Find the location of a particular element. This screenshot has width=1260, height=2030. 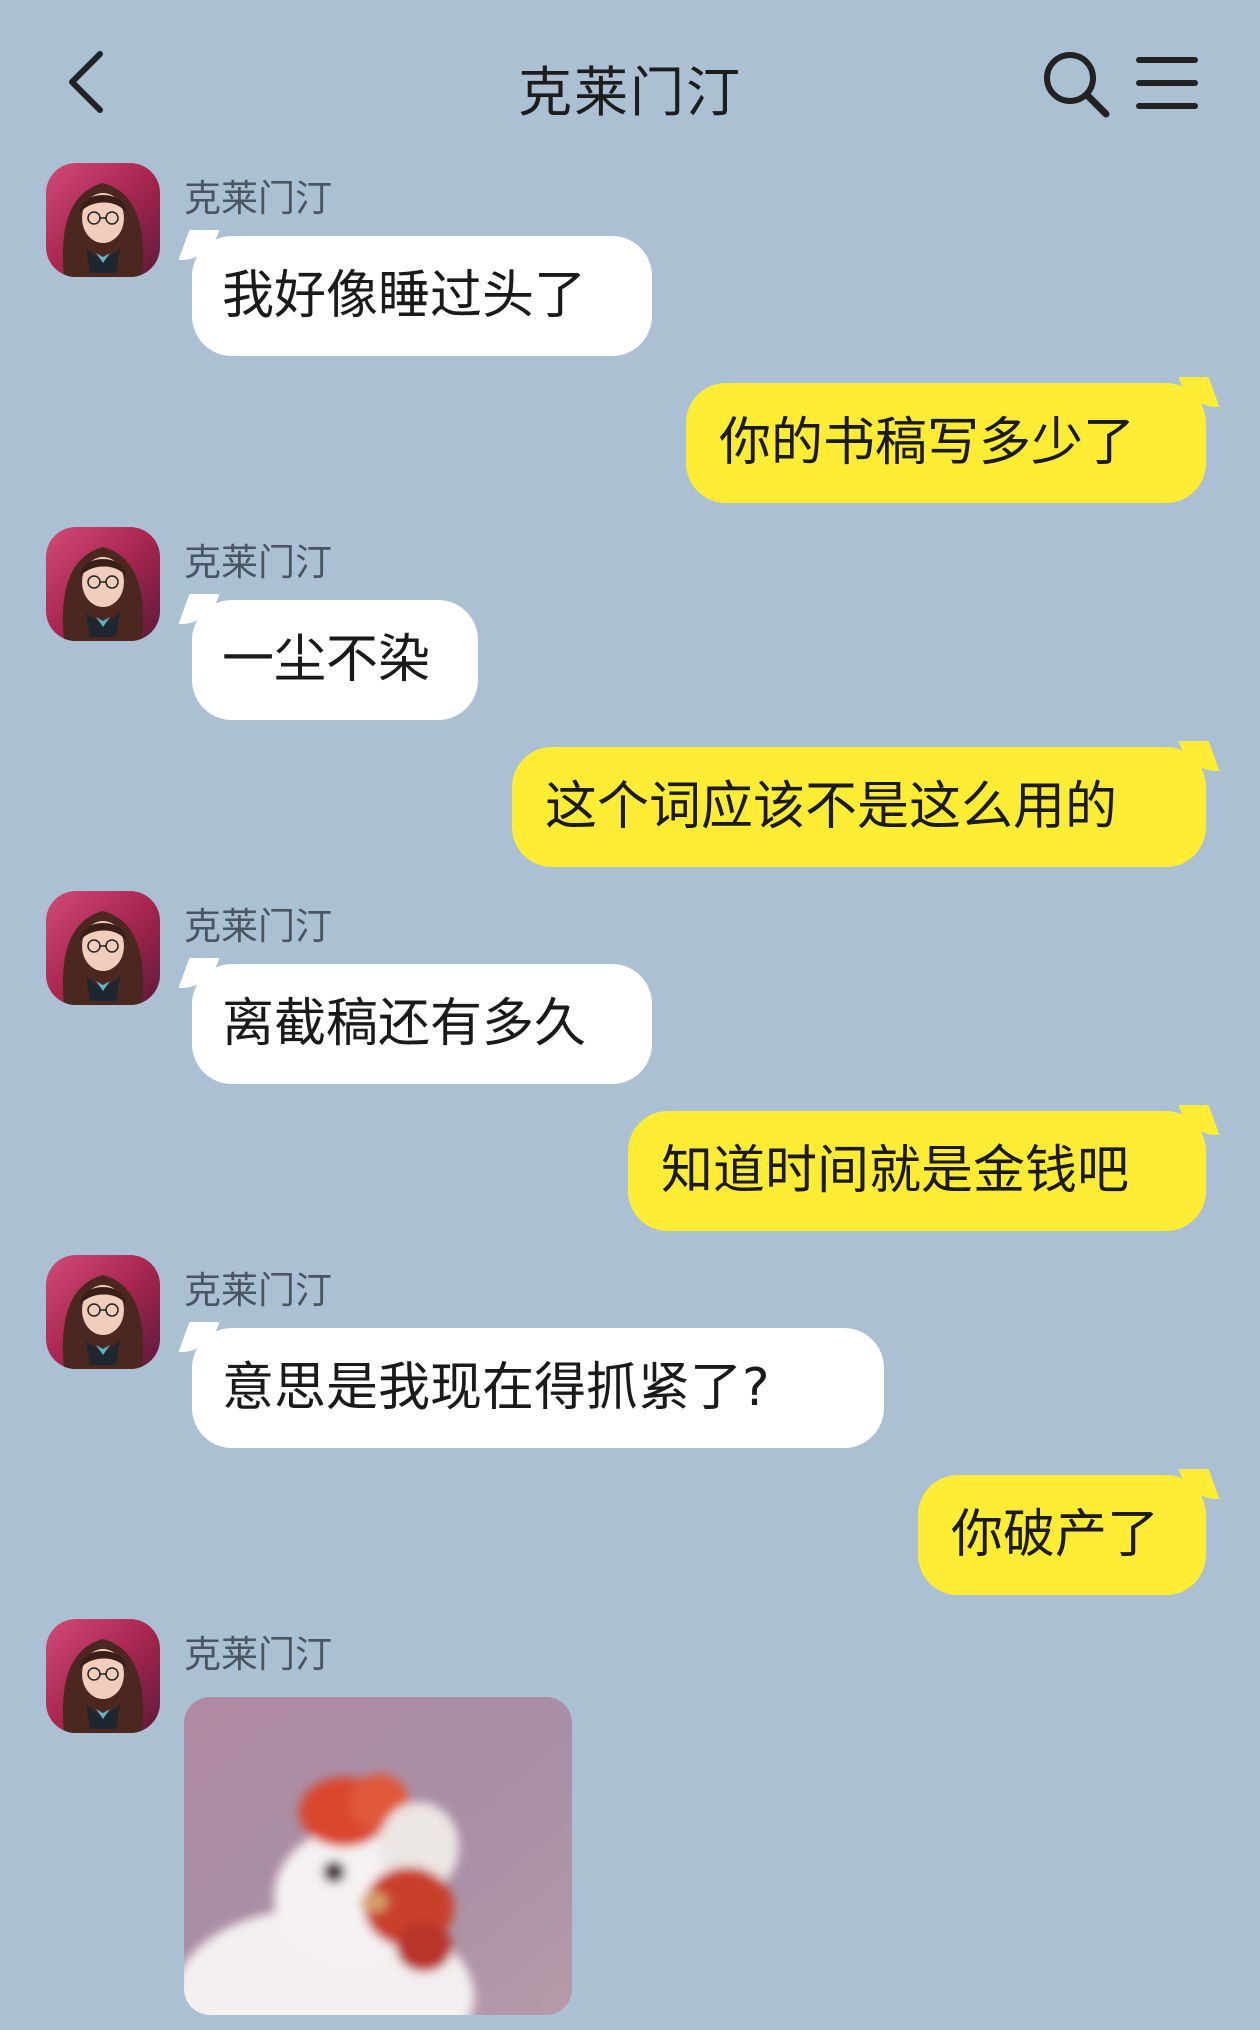

incoming-message-bubble: 我好像睡过头了 is located at coordinates (422, 296).